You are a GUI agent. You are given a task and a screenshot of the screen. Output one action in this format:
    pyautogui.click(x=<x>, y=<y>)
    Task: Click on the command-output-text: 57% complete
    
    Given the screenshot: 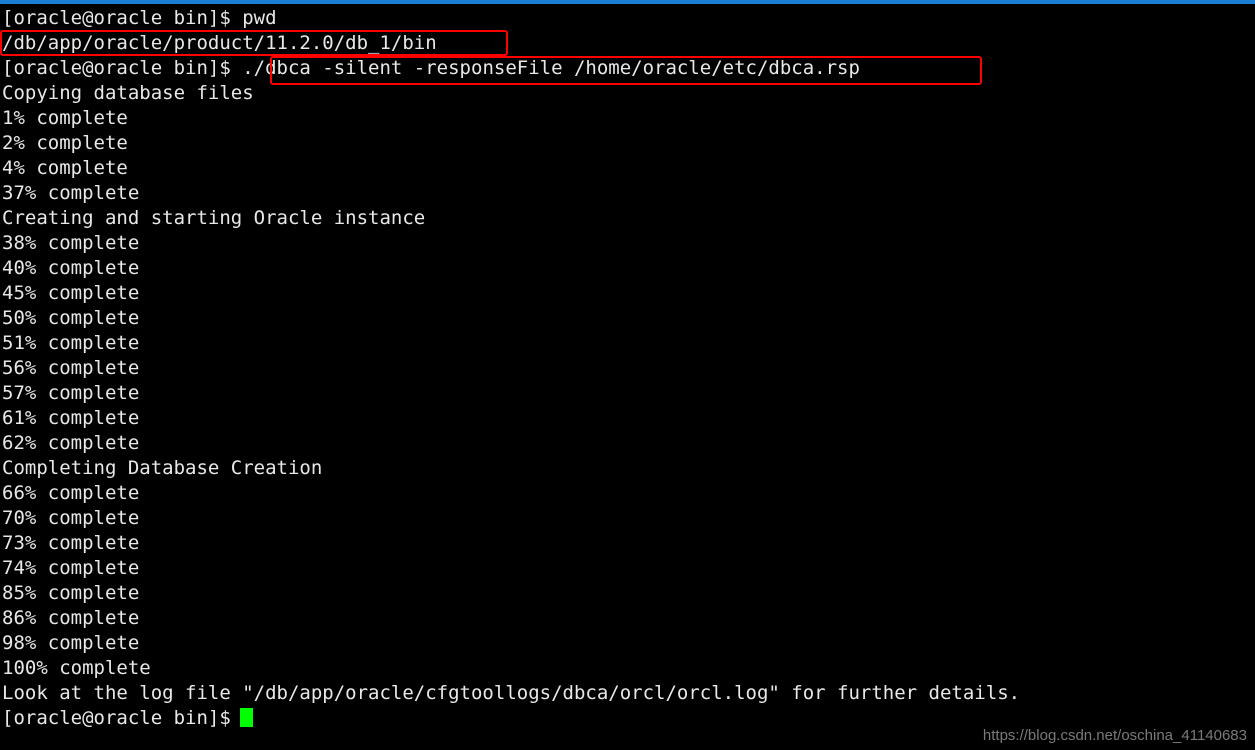 What is the action you would take?
    pyautogui.click(x=71, y=393)
    